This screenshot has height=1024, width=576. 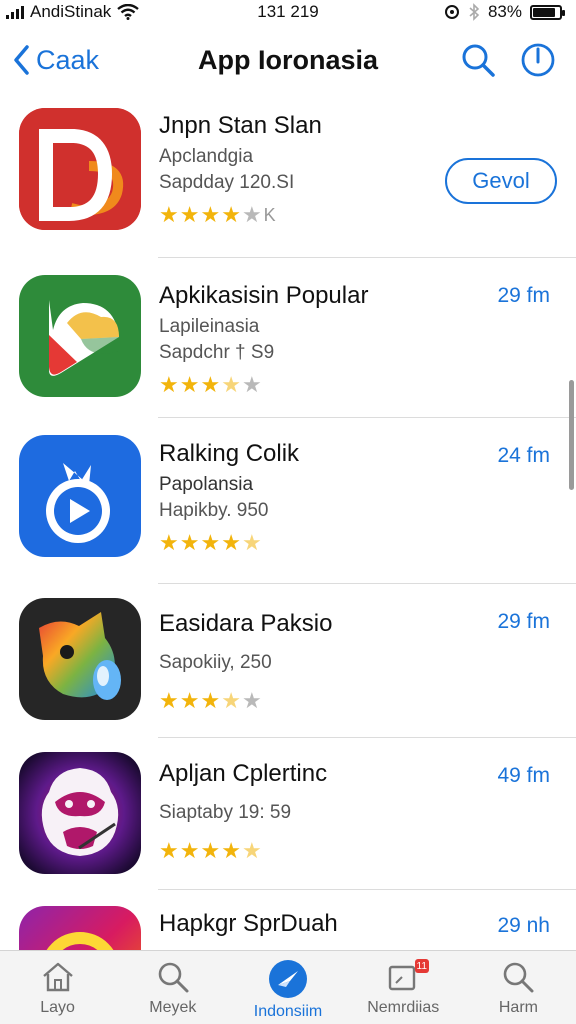 I want to click on notification-badge: 11, so click(x=421, y=966).